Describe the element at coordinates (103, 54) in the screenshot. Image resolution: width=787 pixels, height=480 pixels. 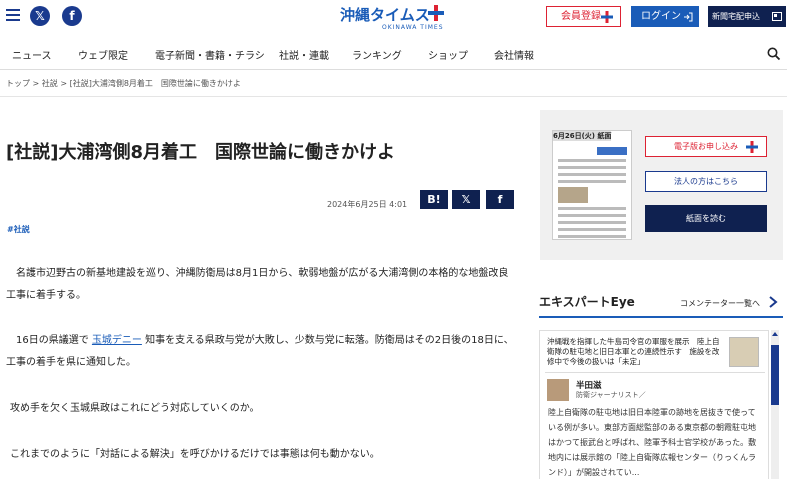
I see `nav-item-web-limited: ウェブ限定` at that location.